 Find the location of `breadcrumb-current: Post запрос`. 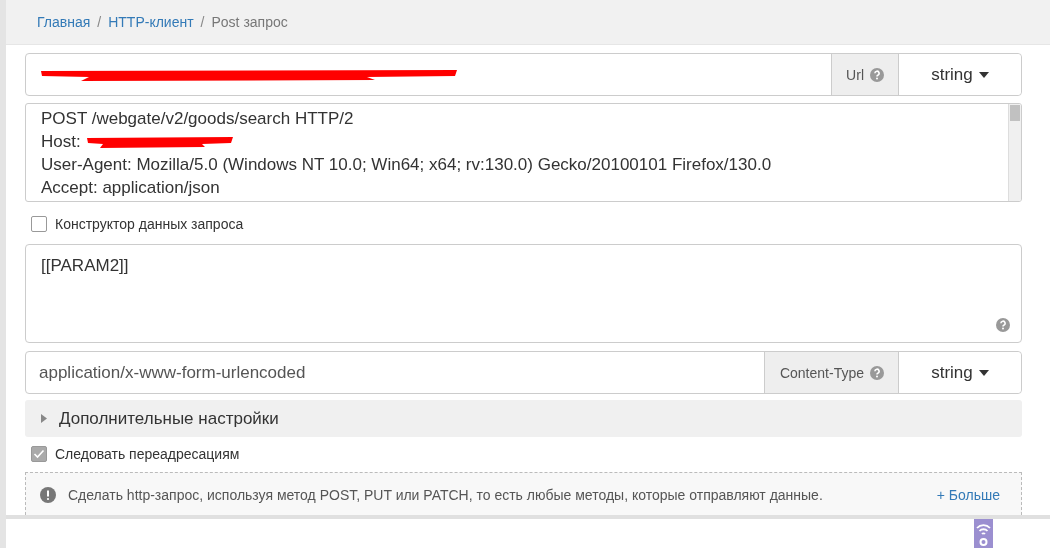

breadcrumb-current: Post запрос is located at coordinates (249, 22).